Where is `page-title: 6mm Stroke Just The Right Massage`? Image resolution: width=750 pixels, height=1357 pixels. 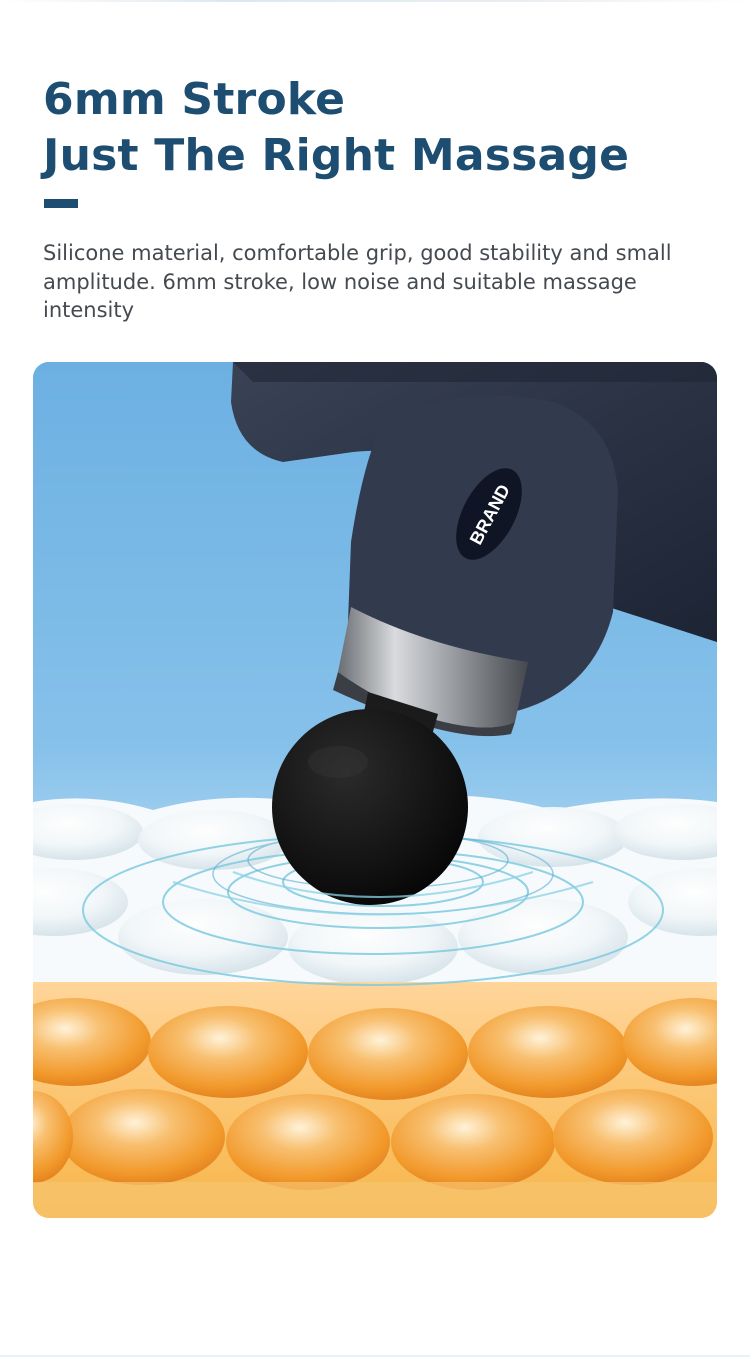
page-title: 6mm Stroke Just The Right Massage is located at coordinates (336, 128).